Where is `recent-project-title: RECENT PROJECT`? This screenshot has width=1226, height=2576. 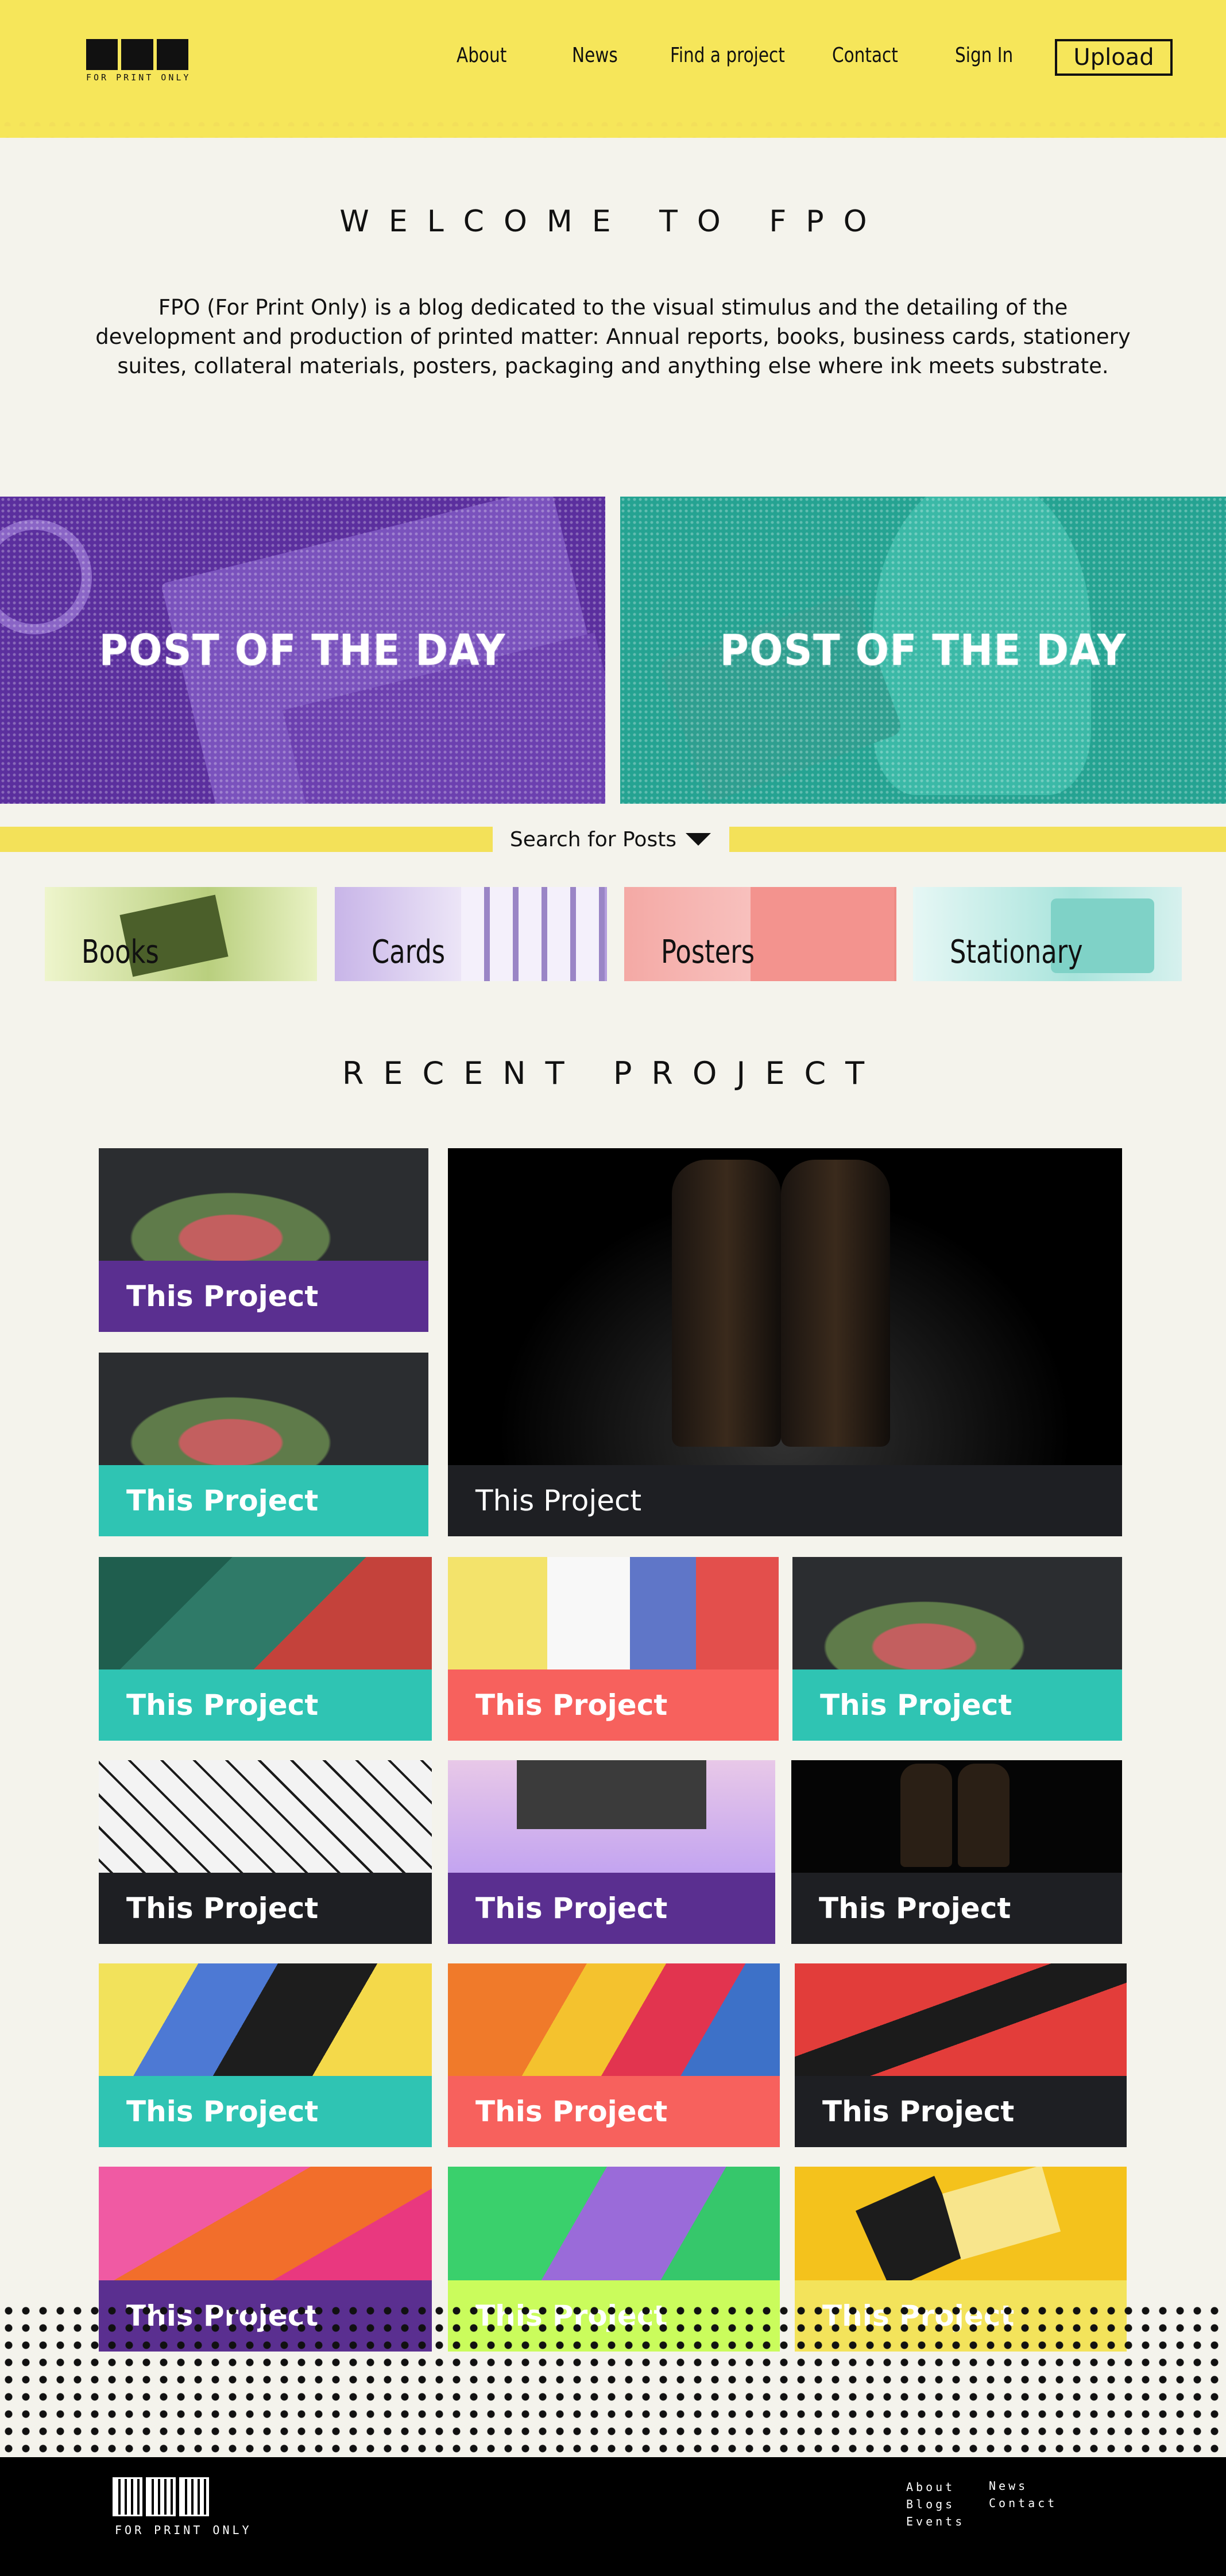
recent-project-title: RECENT PROJECT is located at coordinates (613, 1073).